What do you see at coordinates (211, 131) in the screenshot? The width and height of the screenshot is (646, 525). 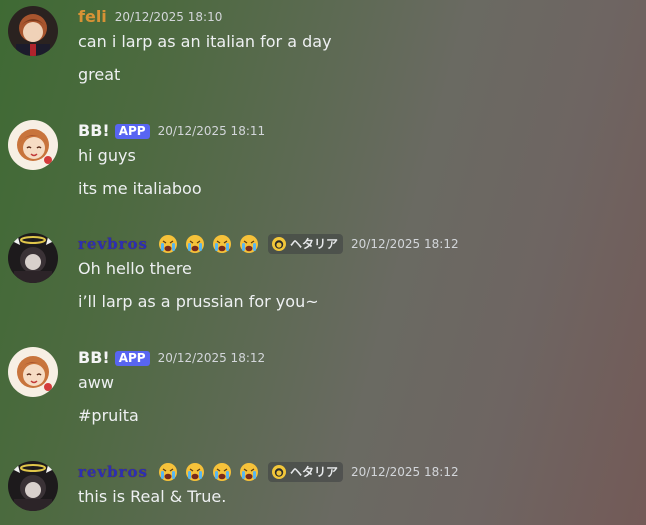 I see `timestamp: 20/12/2025 18:11` at bounding box center [211, 131].